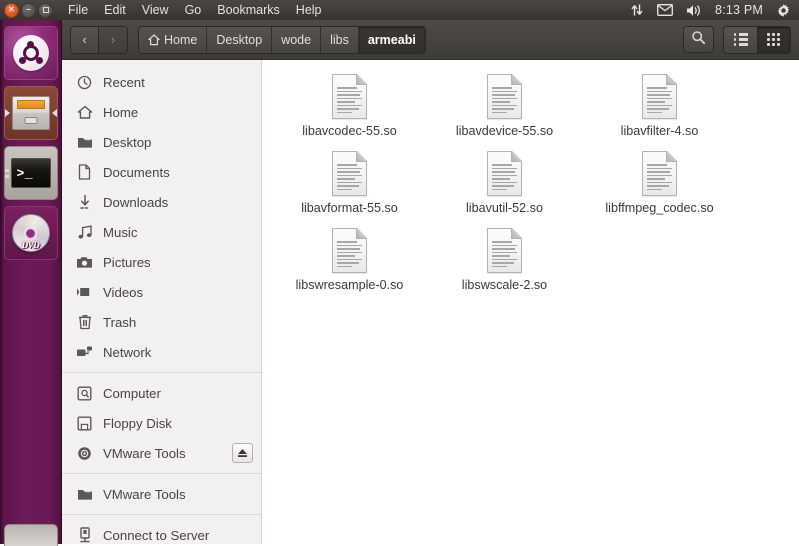  What do you see at coordinates (156, 535) in the screenshot?
I see `sidebar-label-connect-to-server: Connect to Server` at bounding box center [156, 535].